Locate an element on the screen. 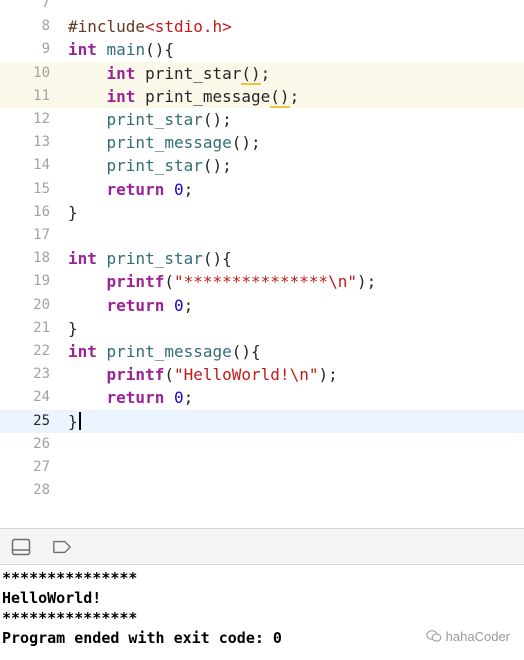  code-line: 18 int print_star(){ is located at coordinates (262, 258).